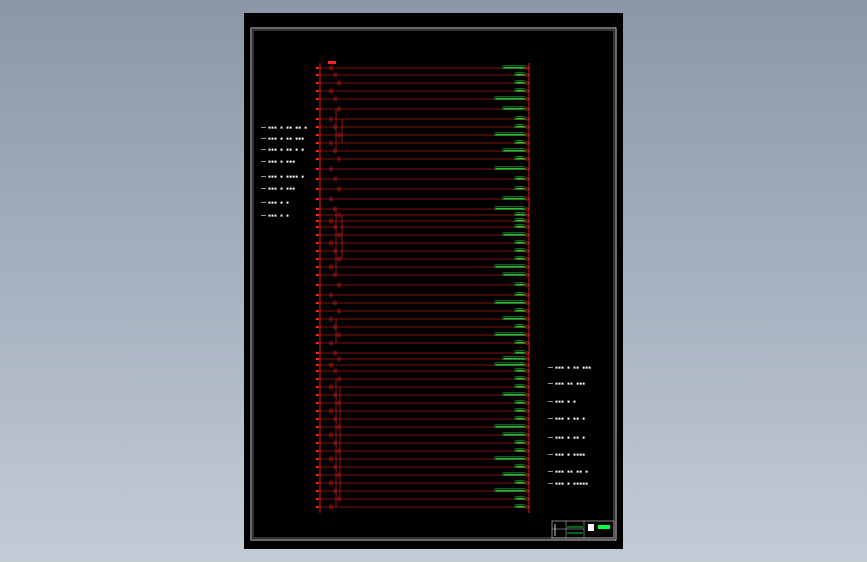  What do you see at coordinates (571, 484) in the screenshot?
I see `diagram-note: ▪▪▪ ▪ ▪▪▪▪▪` at bounding box center [571, 484].